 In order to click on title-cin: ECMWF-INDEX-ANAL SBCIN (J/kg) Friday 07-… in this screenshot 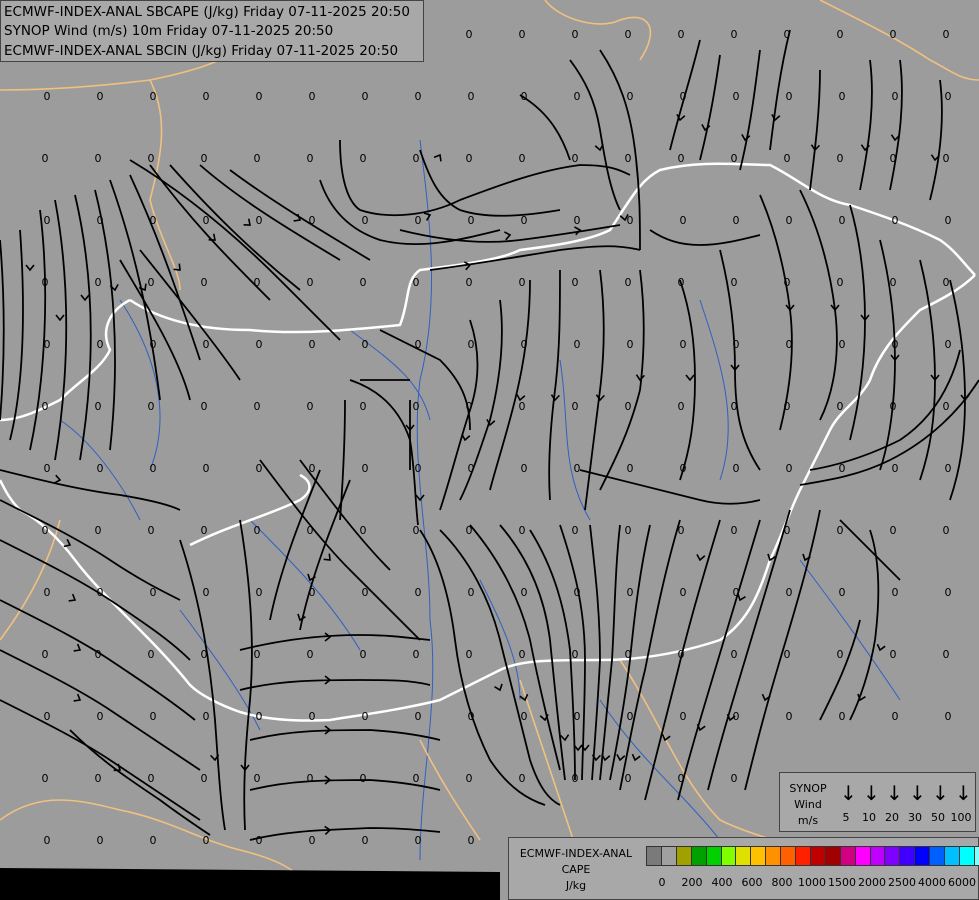, I will do `click(201, 51)`.